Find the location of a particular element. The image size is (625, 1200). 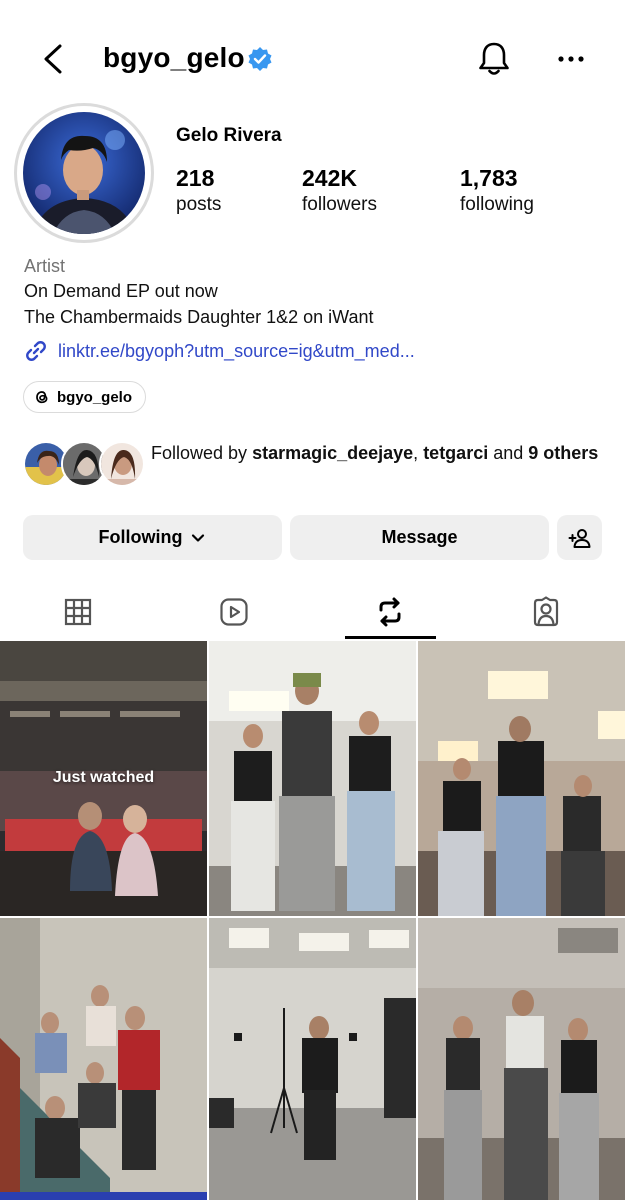

tab-posts-grid is located at coordinates (78, 611).